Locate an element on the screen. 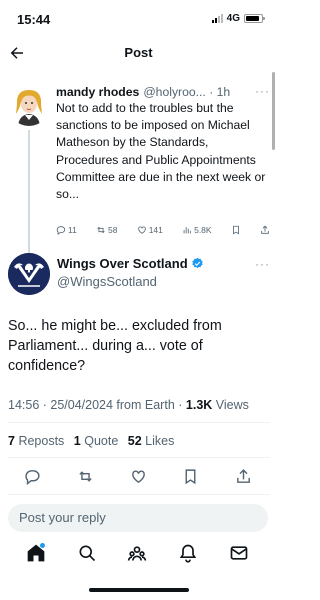  status-indicators: 4G is located at coordinates (238, 18).